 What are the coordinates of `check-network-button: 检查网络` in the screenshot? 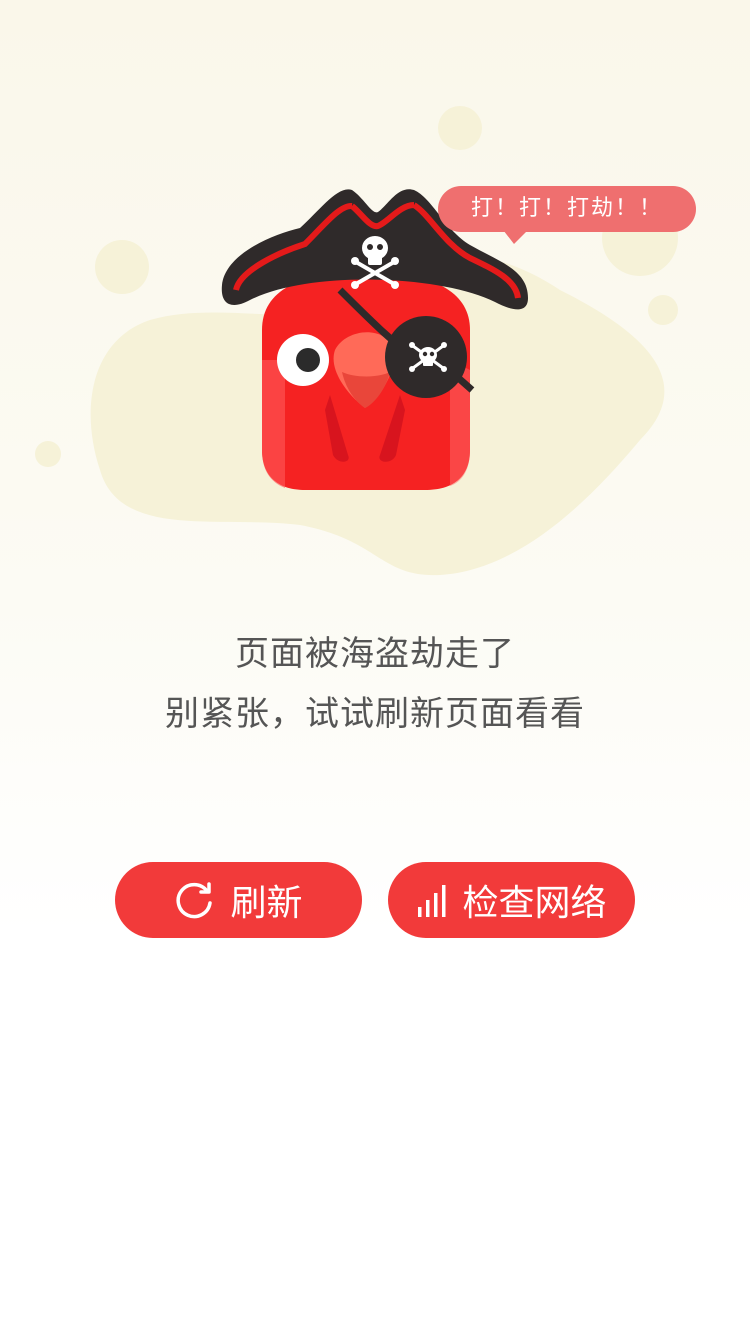 It's located at (511, 900).